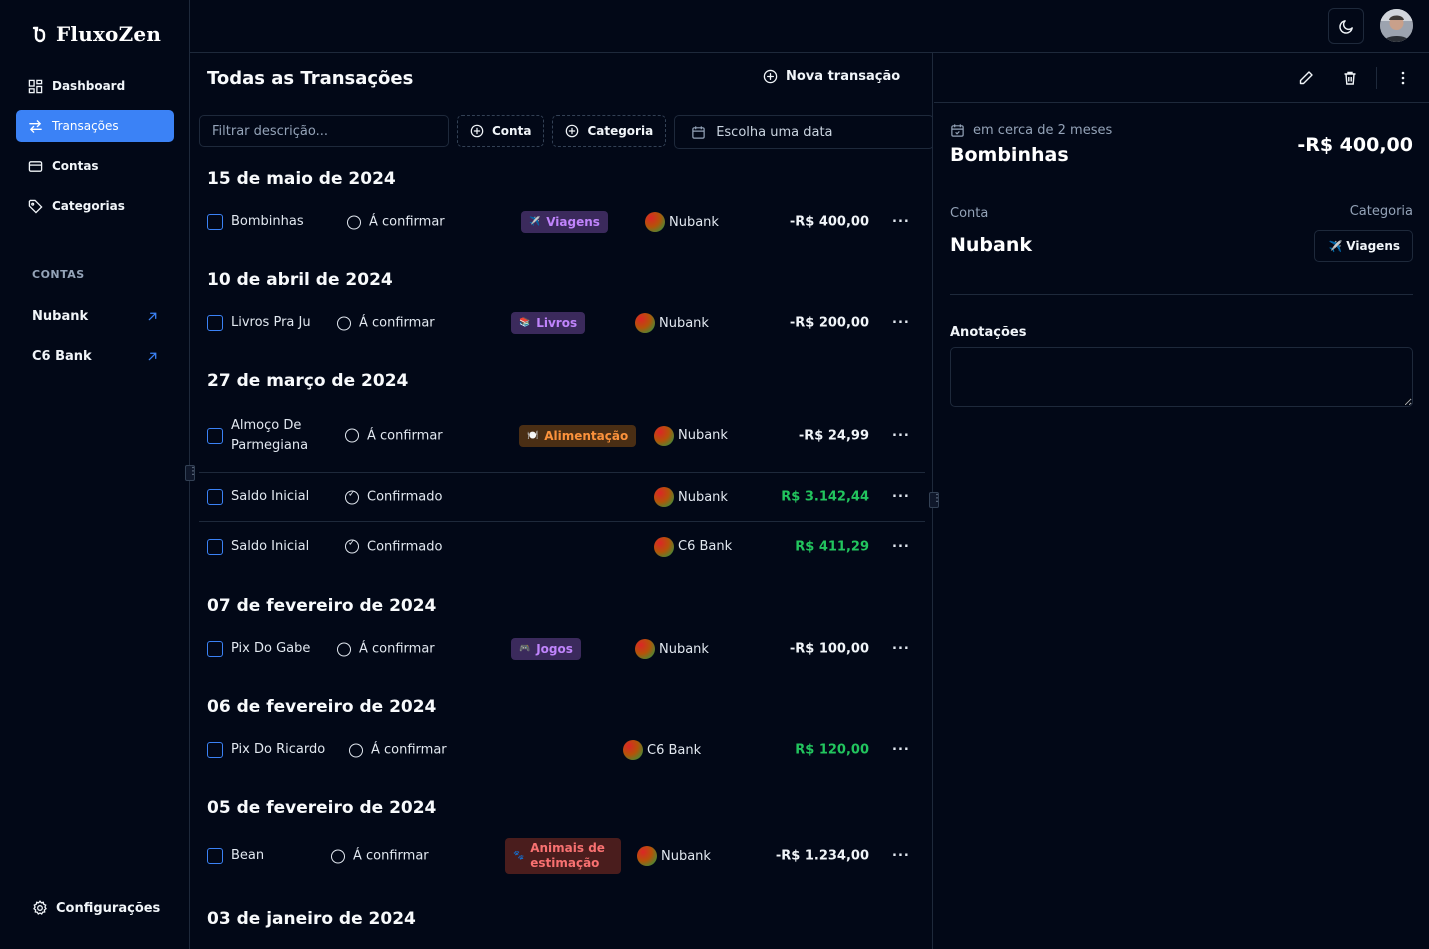 This screenshot has height=949, width=1429. I want to click on transaction-amount: -R$ 24,99, so click(833, 435).